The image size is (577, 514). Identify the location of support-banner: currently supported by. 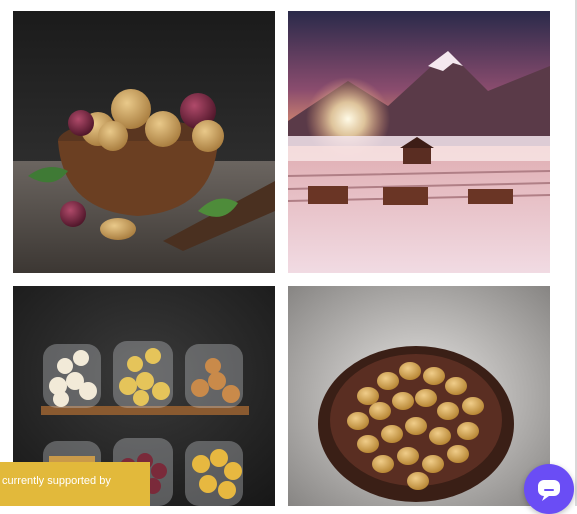
(75, 484).